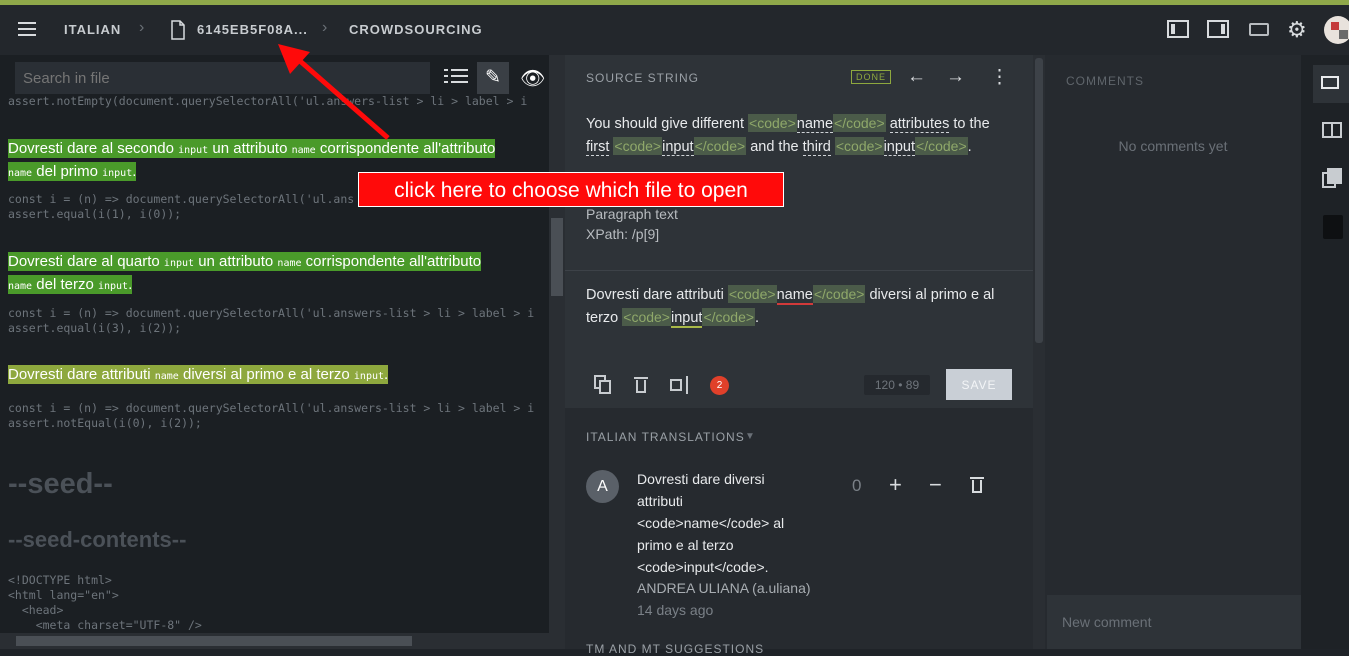 This screenshot has height=656, width=1349. I want to click on context-type: Paragraph text, so click(632, 214).